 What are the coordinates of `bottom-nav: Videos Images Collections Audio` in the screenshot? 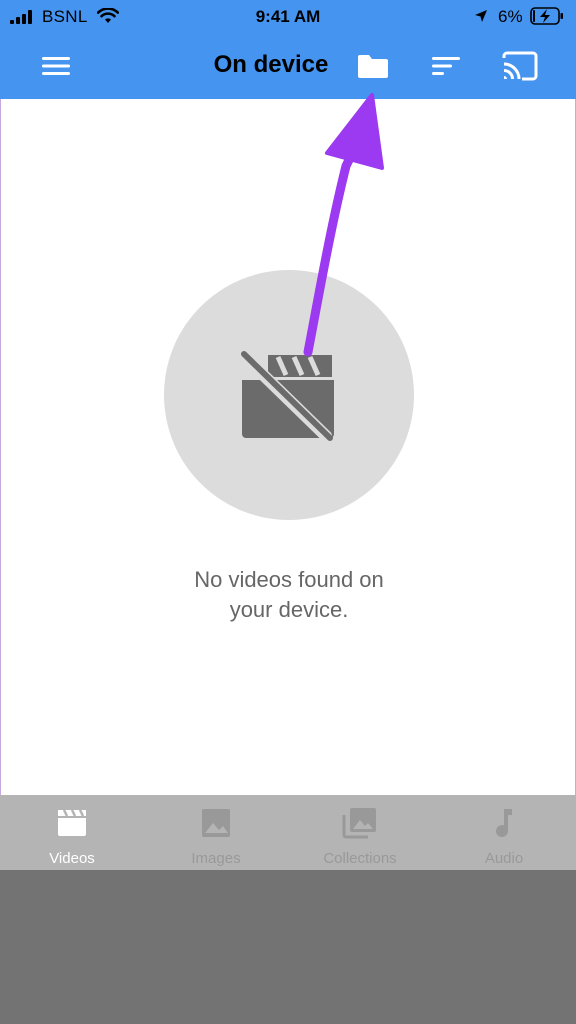 It's located at (288, 832).